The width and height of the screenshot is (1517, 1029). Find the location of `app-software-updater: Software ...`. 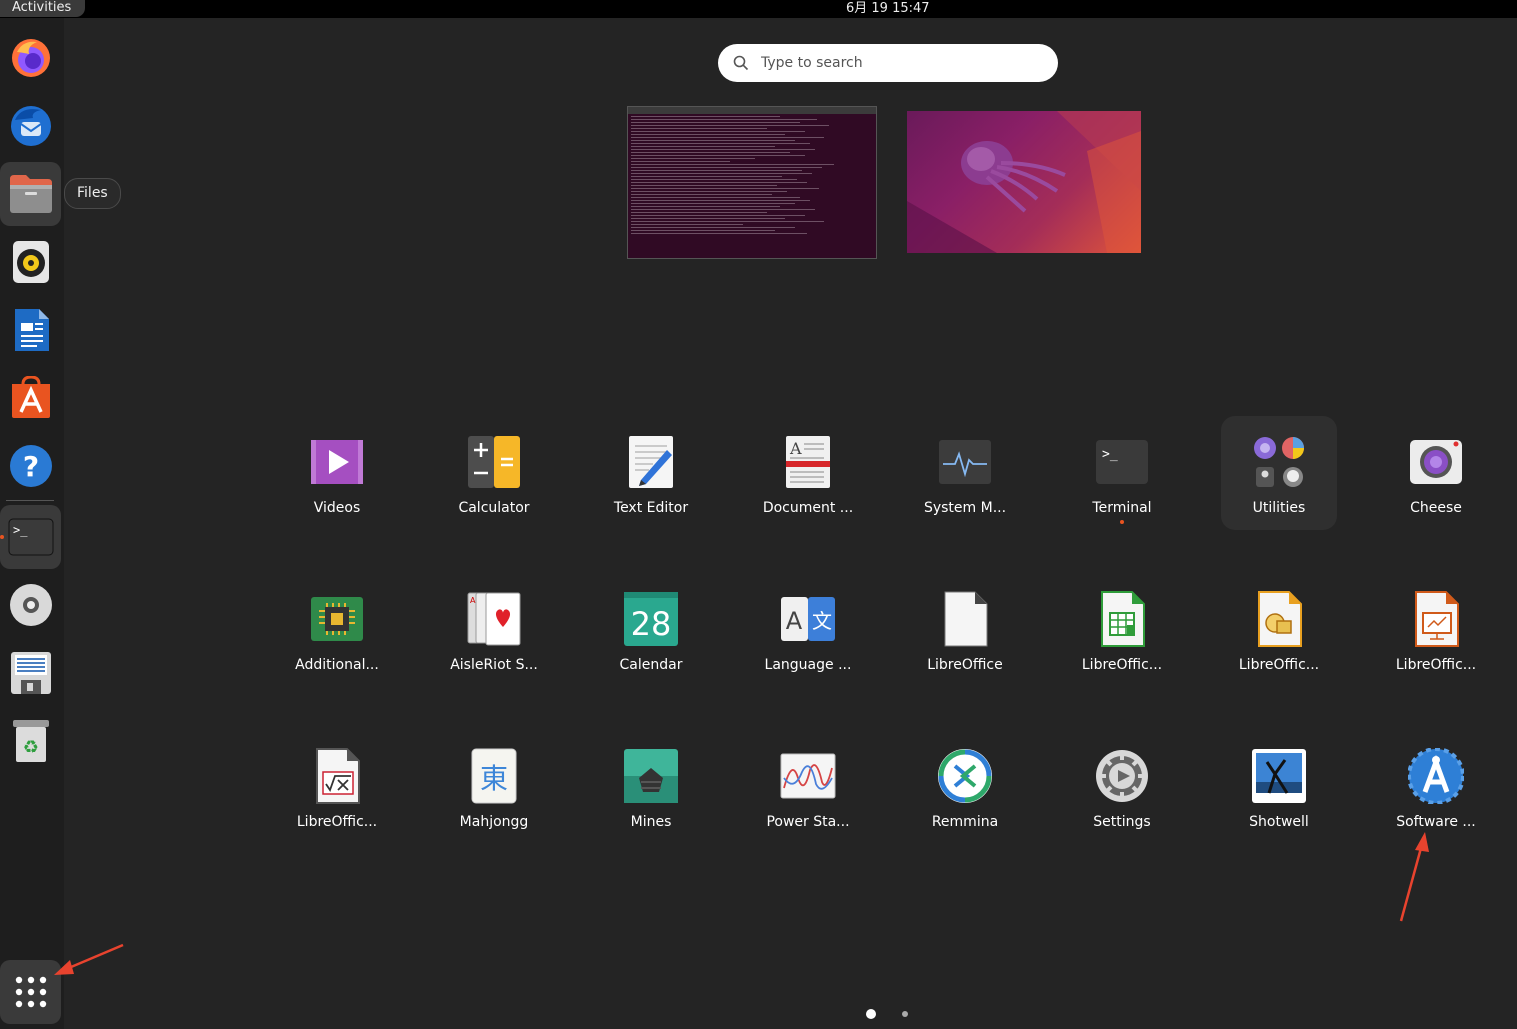

app-software-updater: Software ... is located at coordinates (1436, 787).